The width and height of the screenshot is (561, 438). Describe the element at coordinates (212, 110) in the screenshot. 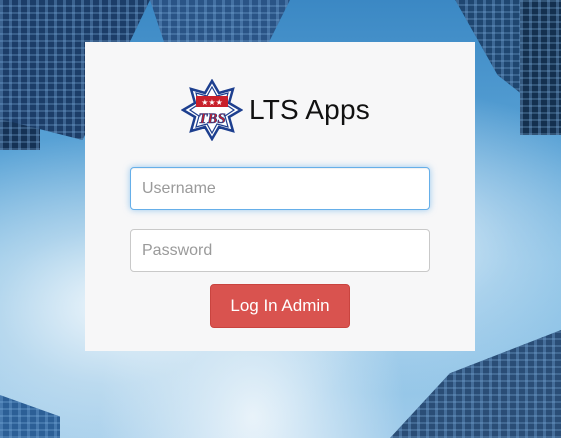

I see `tbs-logo: ★★★ TBS` at that location.